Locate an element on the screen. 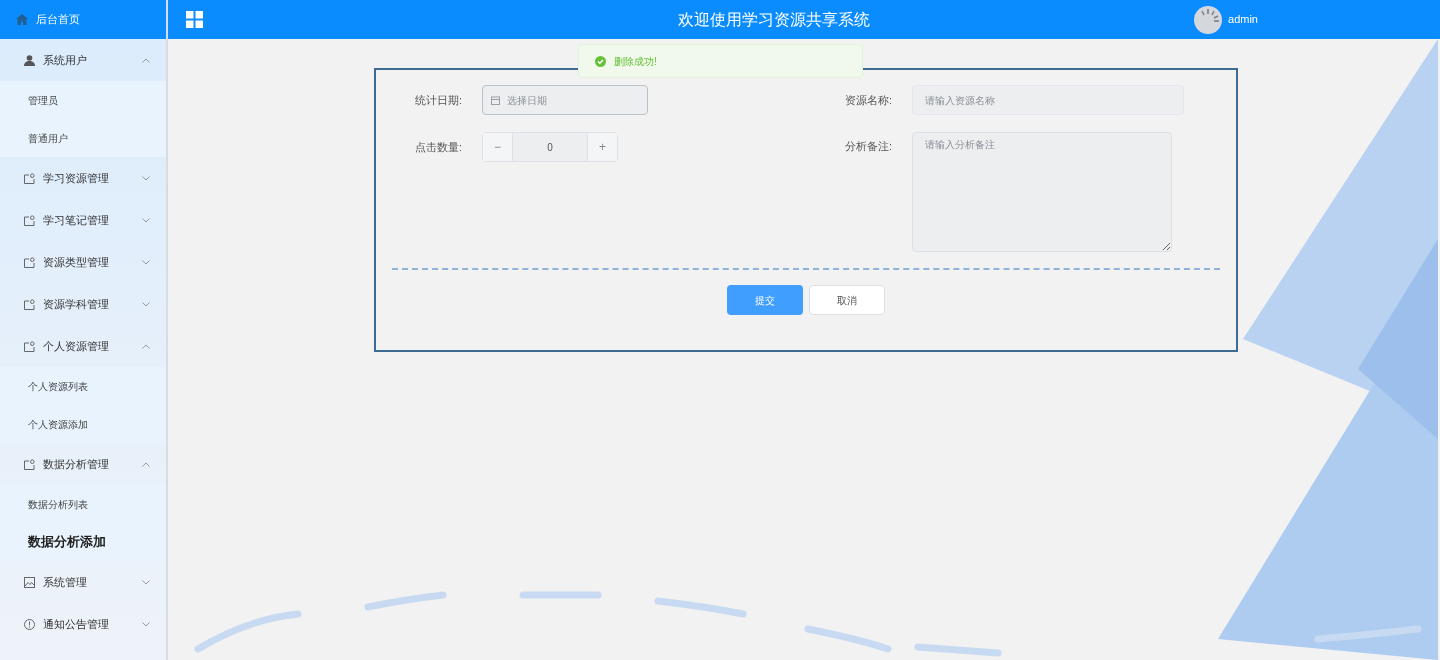 The width and height of the screenshot is (1440, 660). menu-item: 普通用户 is located at coordinates (83, 138).